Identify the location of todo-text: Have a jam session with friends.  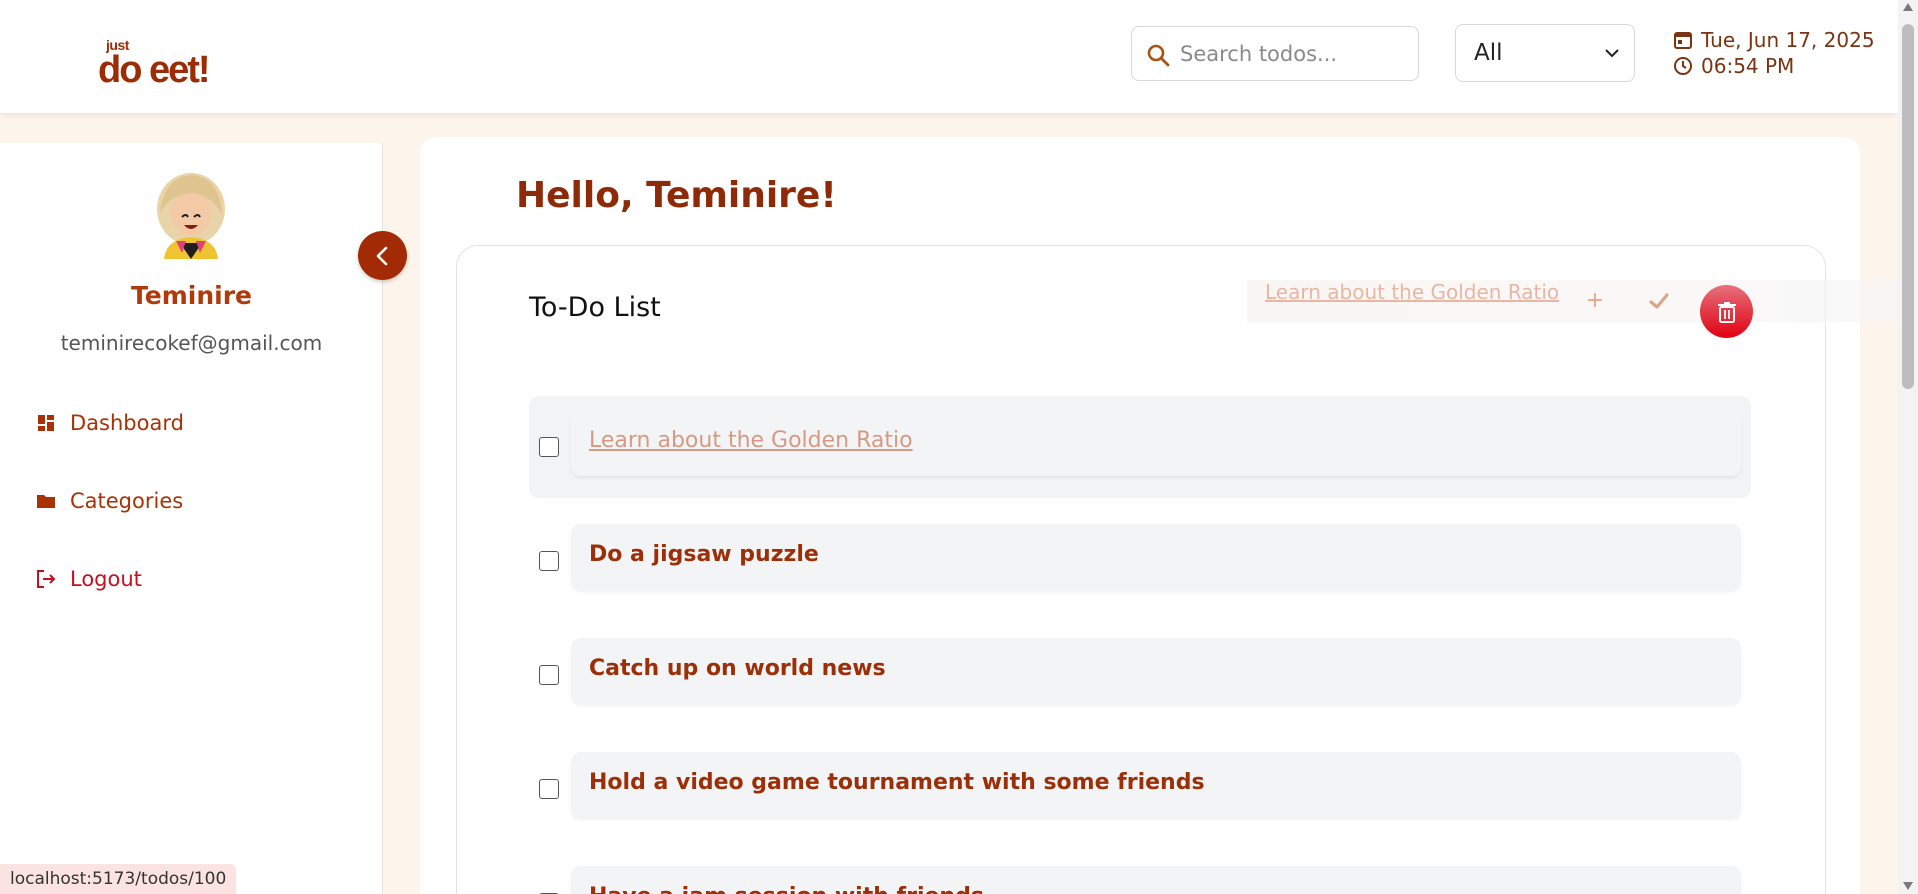
(786, 889).